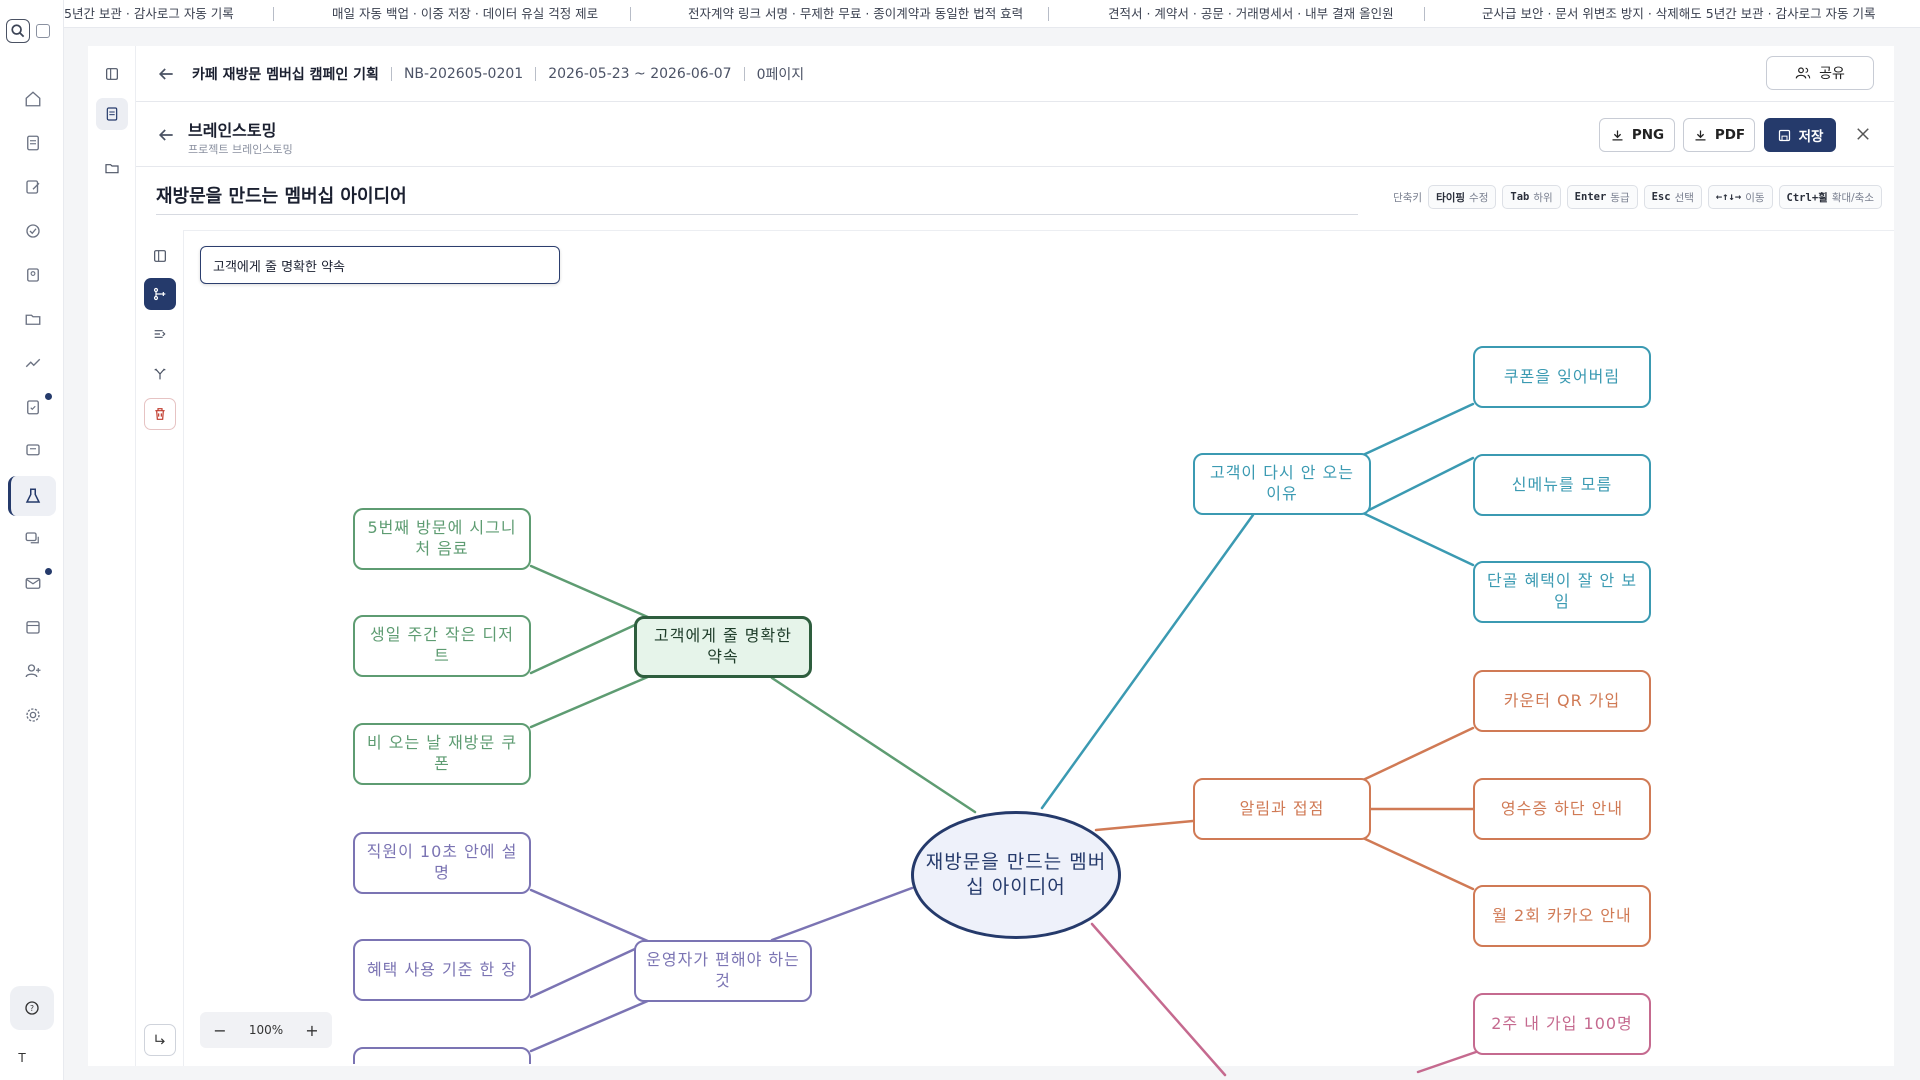 Image resolution: width=1920 pixels, height=1080 pixels. What do you see at coordinates (112, 114) in the screenshot?
I see `pages-icon` at bounding box center [112, 114].